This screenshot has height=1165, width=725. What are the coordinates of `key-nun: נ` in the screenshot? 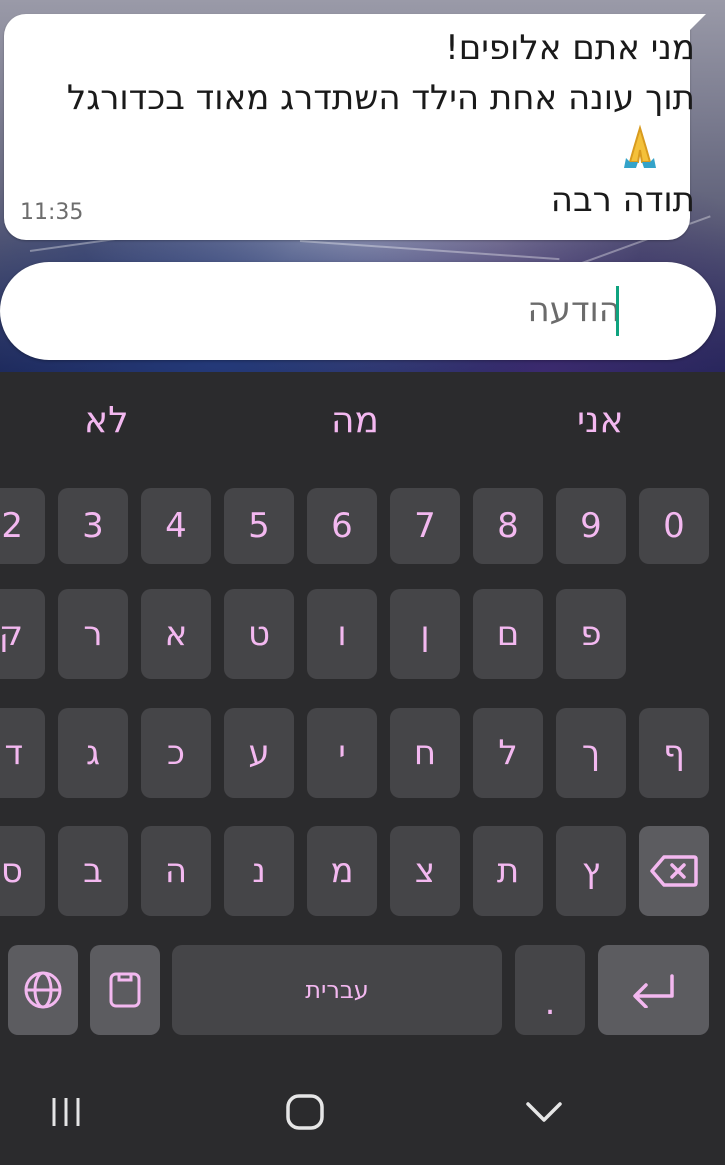 It's located at (259, 871).